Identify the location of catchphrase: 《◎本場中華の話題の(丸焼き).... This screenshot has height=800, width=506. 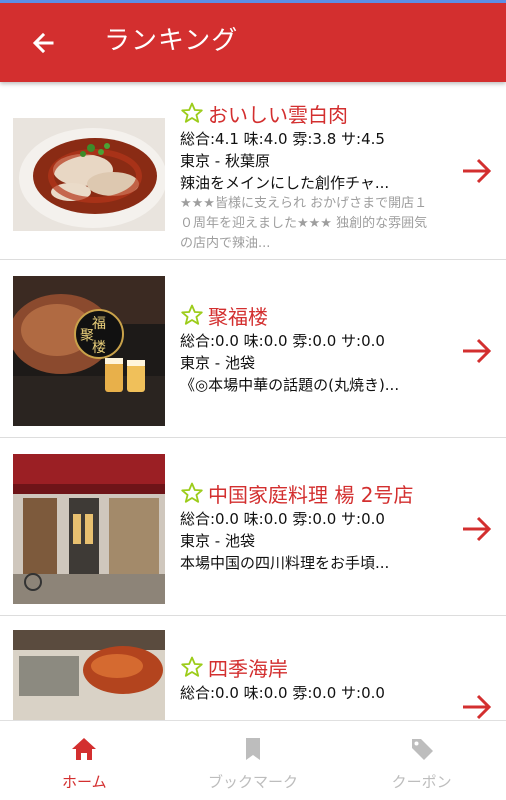
(290, 385).